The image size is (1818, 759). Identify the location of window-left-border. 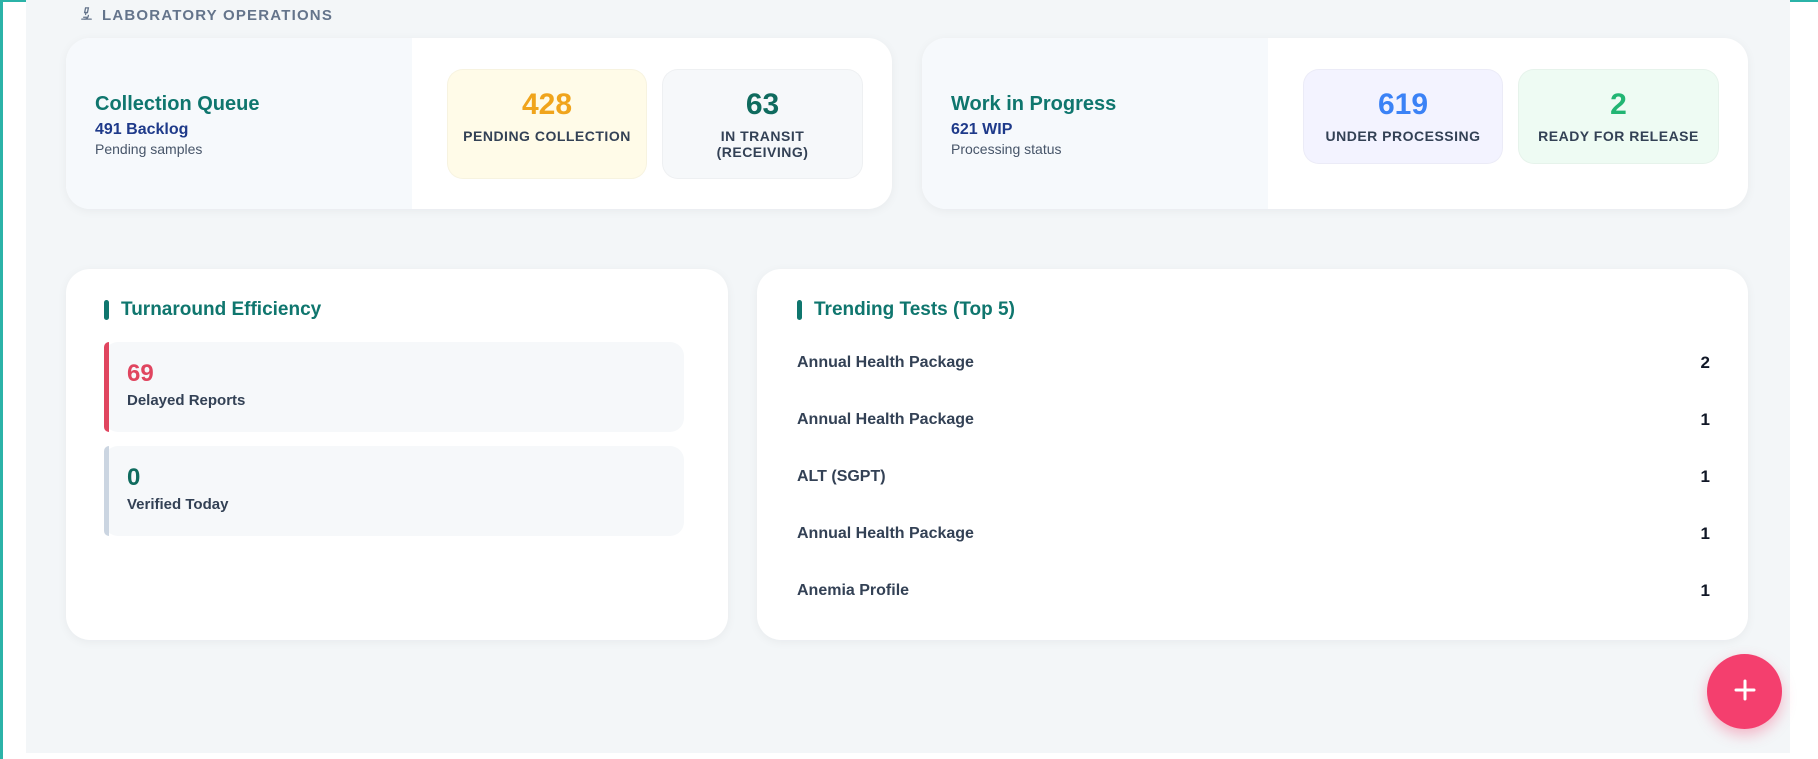
(1, 379).